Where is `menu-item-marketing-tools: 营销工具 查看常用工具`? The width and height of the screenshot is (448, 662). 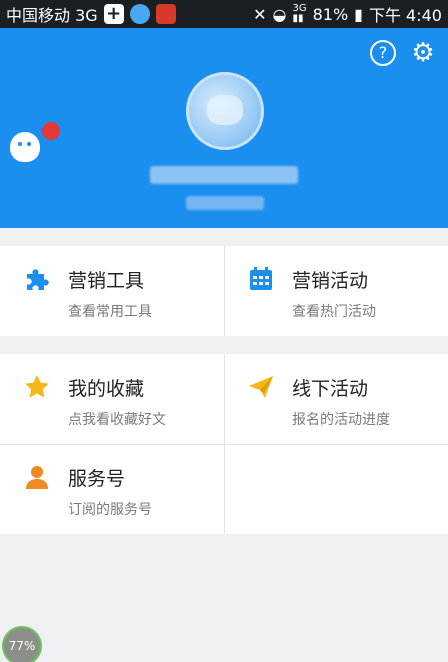
menu-item-marketing-tools: 营销工具 查看常用工具 is located at coordinates (112, 291).